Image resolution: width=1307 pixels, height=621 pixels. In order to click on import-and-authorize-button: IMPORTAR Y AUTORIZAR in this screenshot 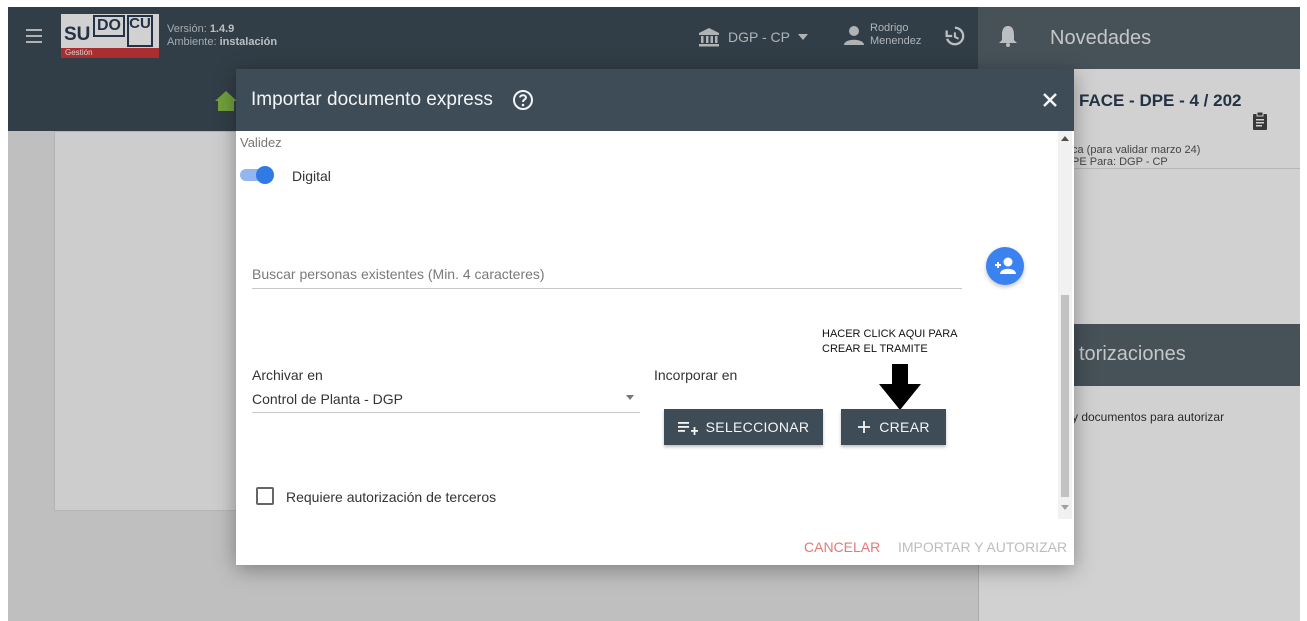, I will do `click(982, 547)`.